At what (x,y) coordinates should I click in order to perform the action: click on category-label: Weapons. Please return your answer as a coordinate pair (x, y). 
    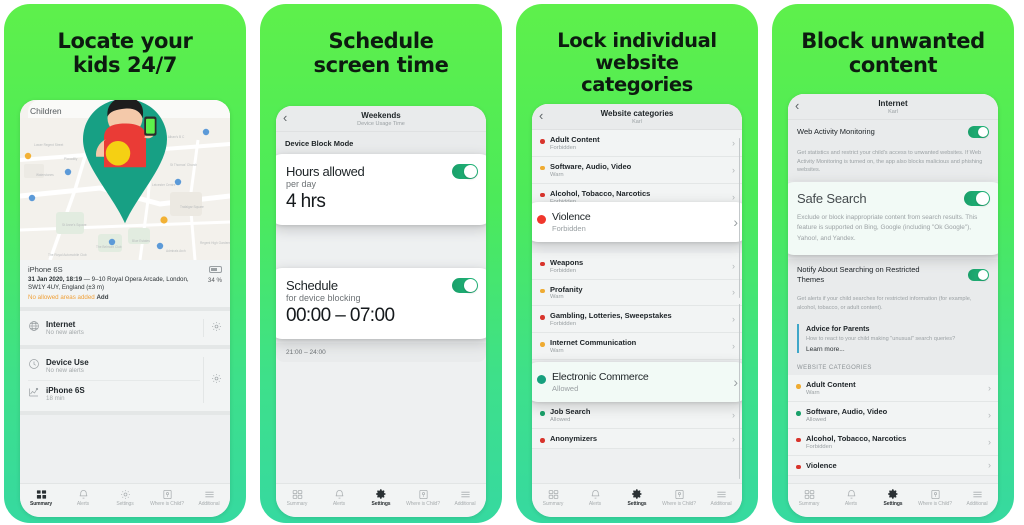
    Looking at the image, I should click on (567, 262).